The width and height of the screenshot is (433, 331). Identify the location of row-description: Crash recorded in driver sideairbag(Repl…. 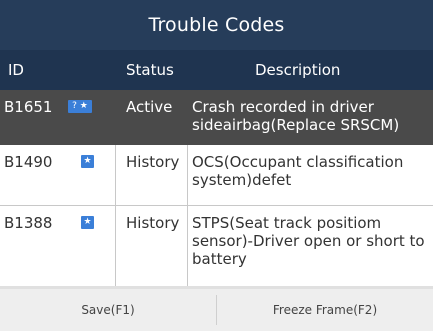
(296, 116).